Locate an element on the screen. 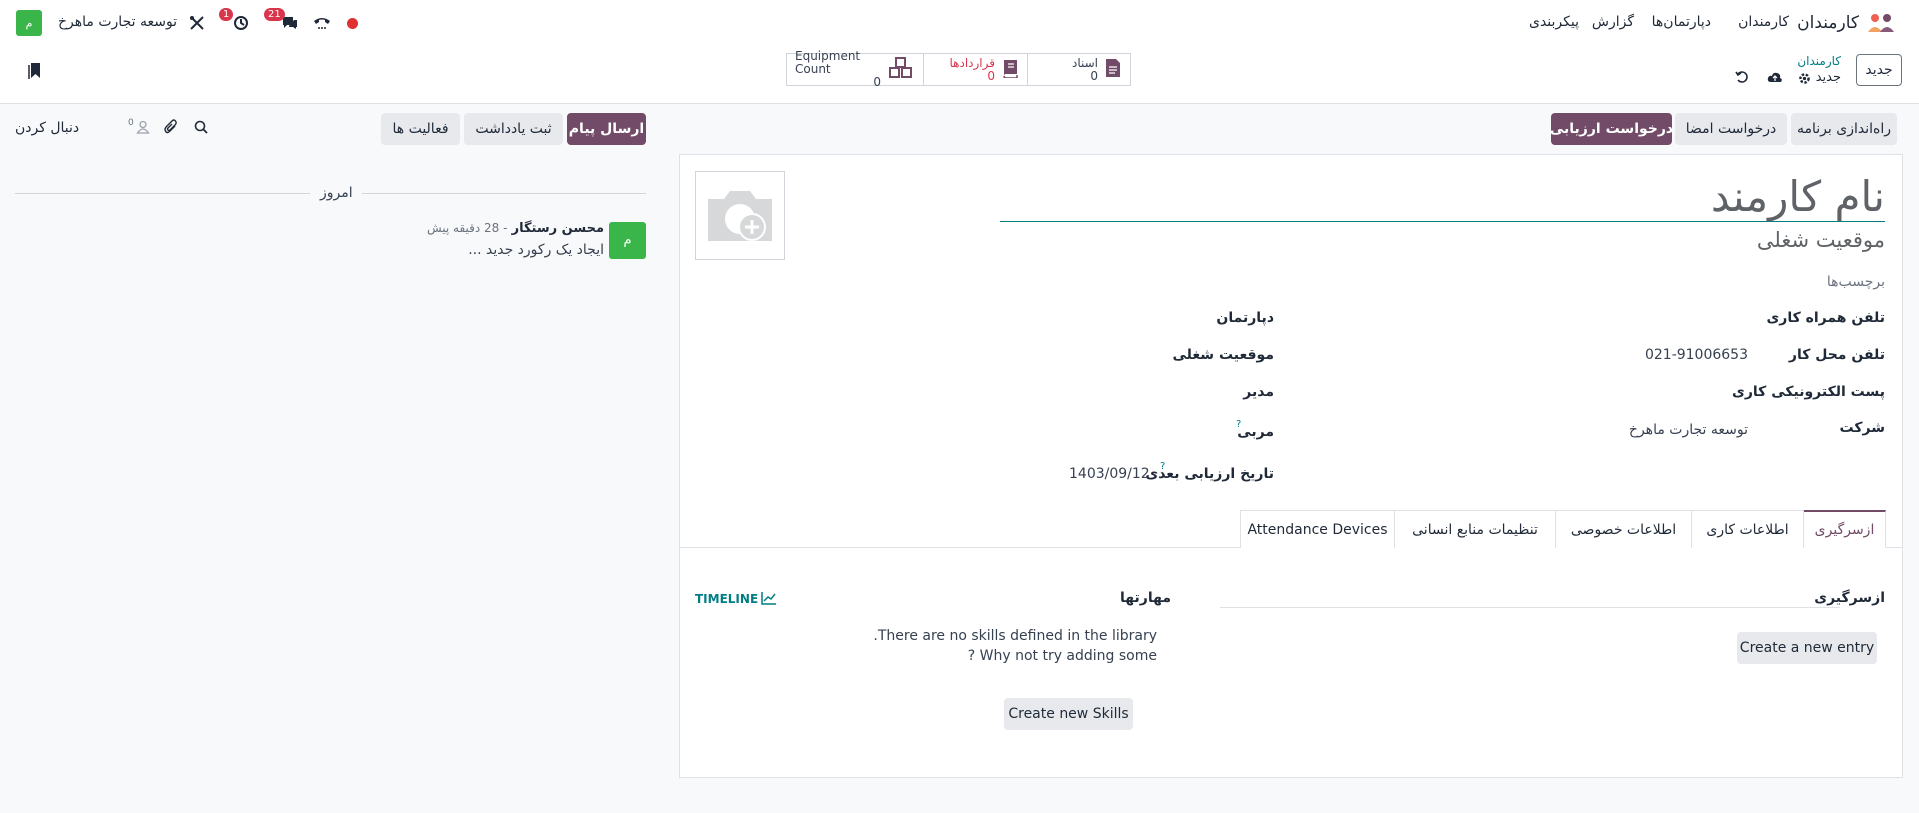 This screenshot has width=1919, height=813. phone-icon is located at coordinates (322, 23).